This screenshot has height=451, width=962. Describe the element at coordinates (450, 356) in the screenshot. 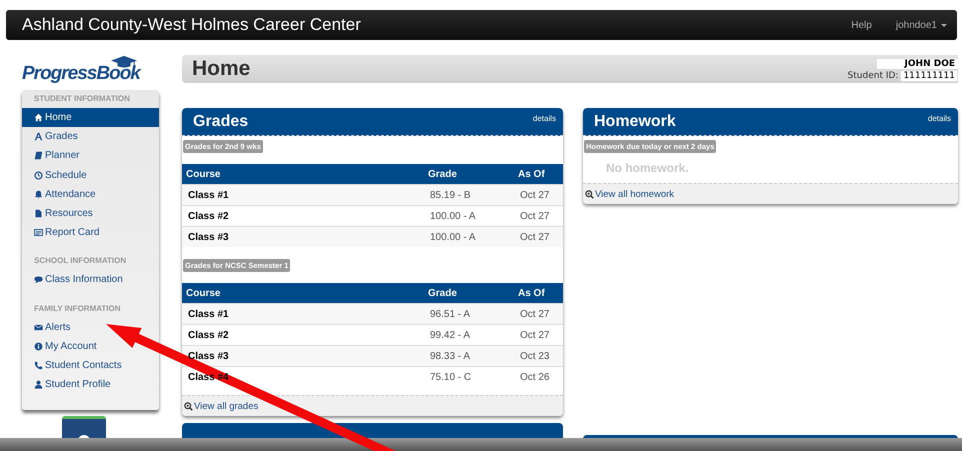

I see `grade-value: 98.33 - A` at that location.